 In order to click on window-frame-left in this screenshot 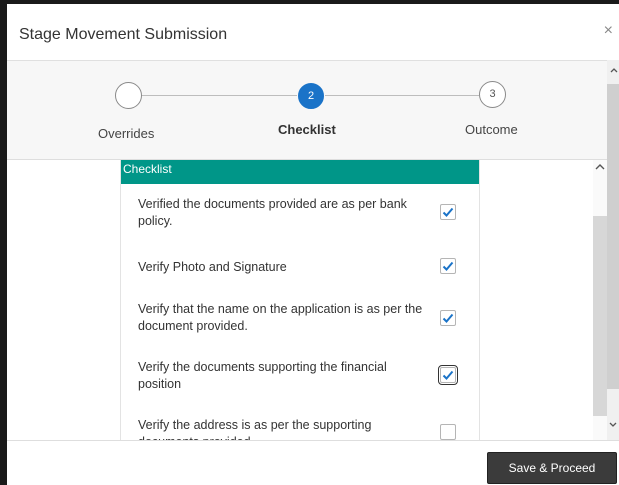, I will do `click(3, 242)`.